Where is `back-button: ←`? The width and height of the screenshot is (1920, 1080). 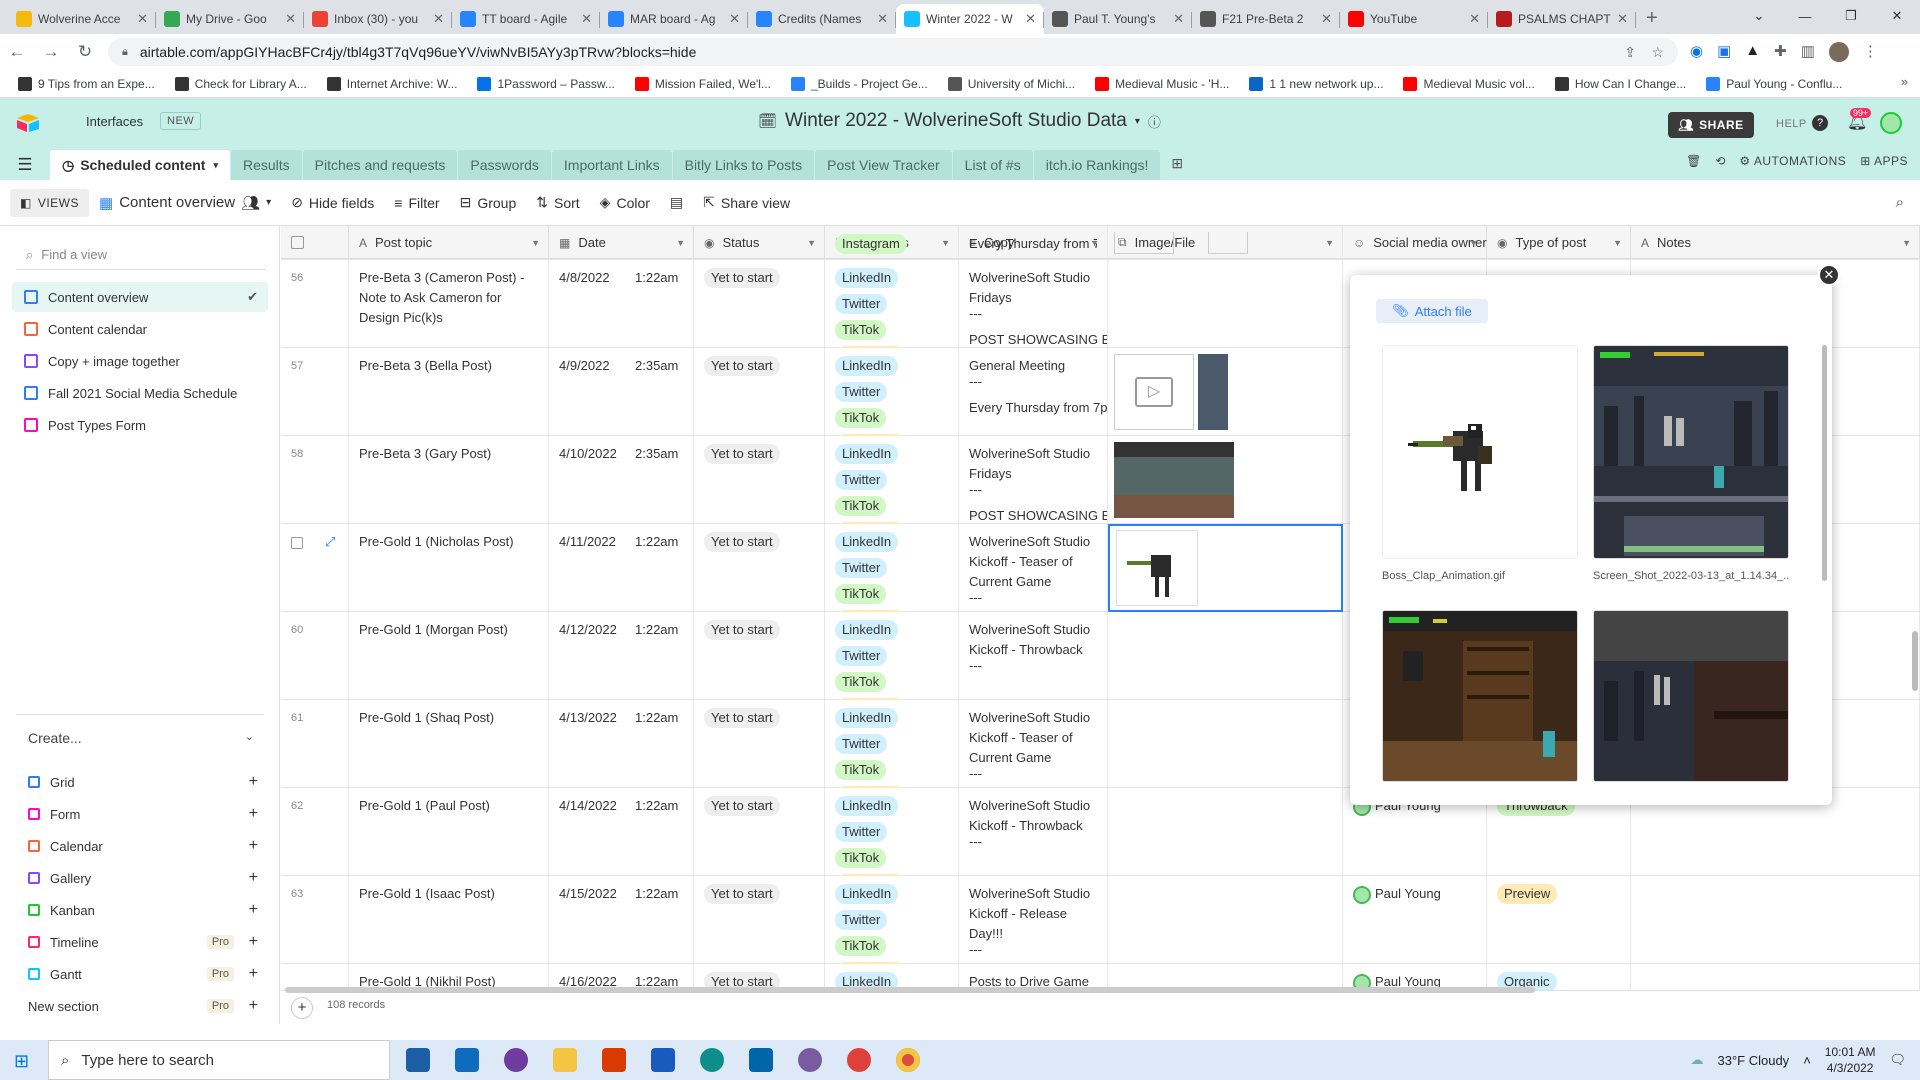 back-button: ← is located at coordinates (17, 52).